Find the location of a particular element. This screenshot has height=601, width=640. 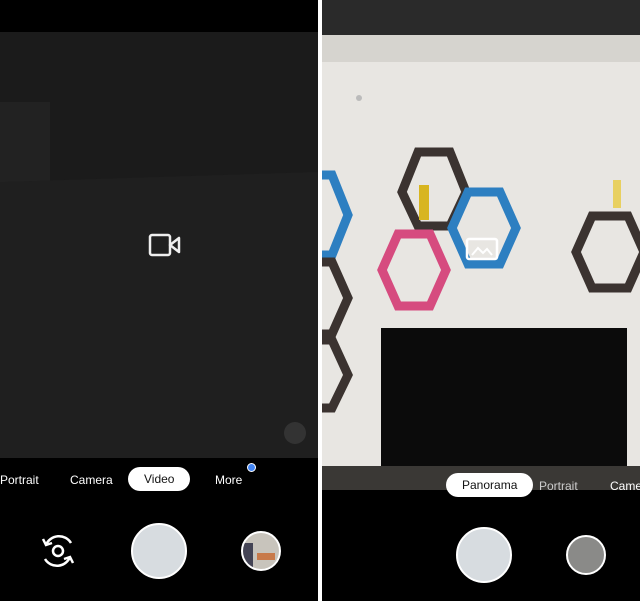

mode-selector: Portrait Camera Video More is located at coordinates (159, 480).